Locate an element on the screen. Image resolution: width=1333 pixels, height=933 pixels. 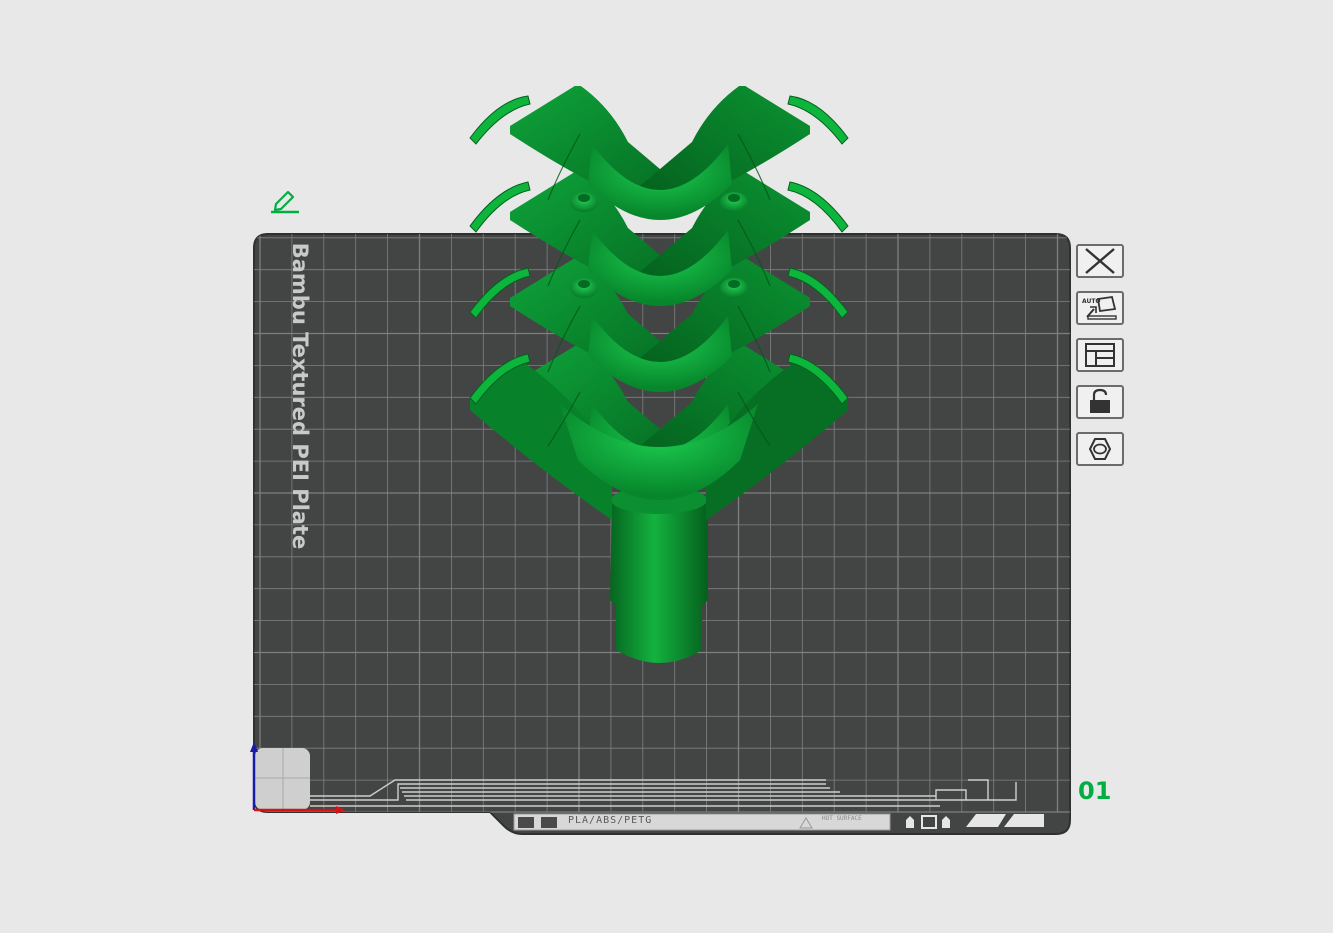
lock-plate-button is located at coordinates (1100, 402).